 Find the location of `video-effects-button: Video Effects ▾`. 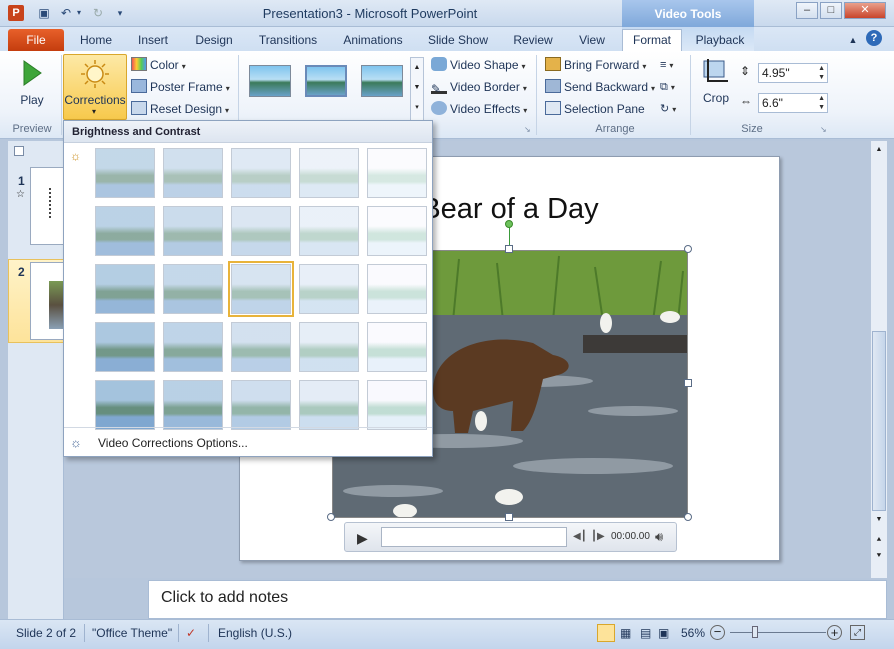

video-effects-button: Video Effects ▾ is located at coordinates (479, 110).